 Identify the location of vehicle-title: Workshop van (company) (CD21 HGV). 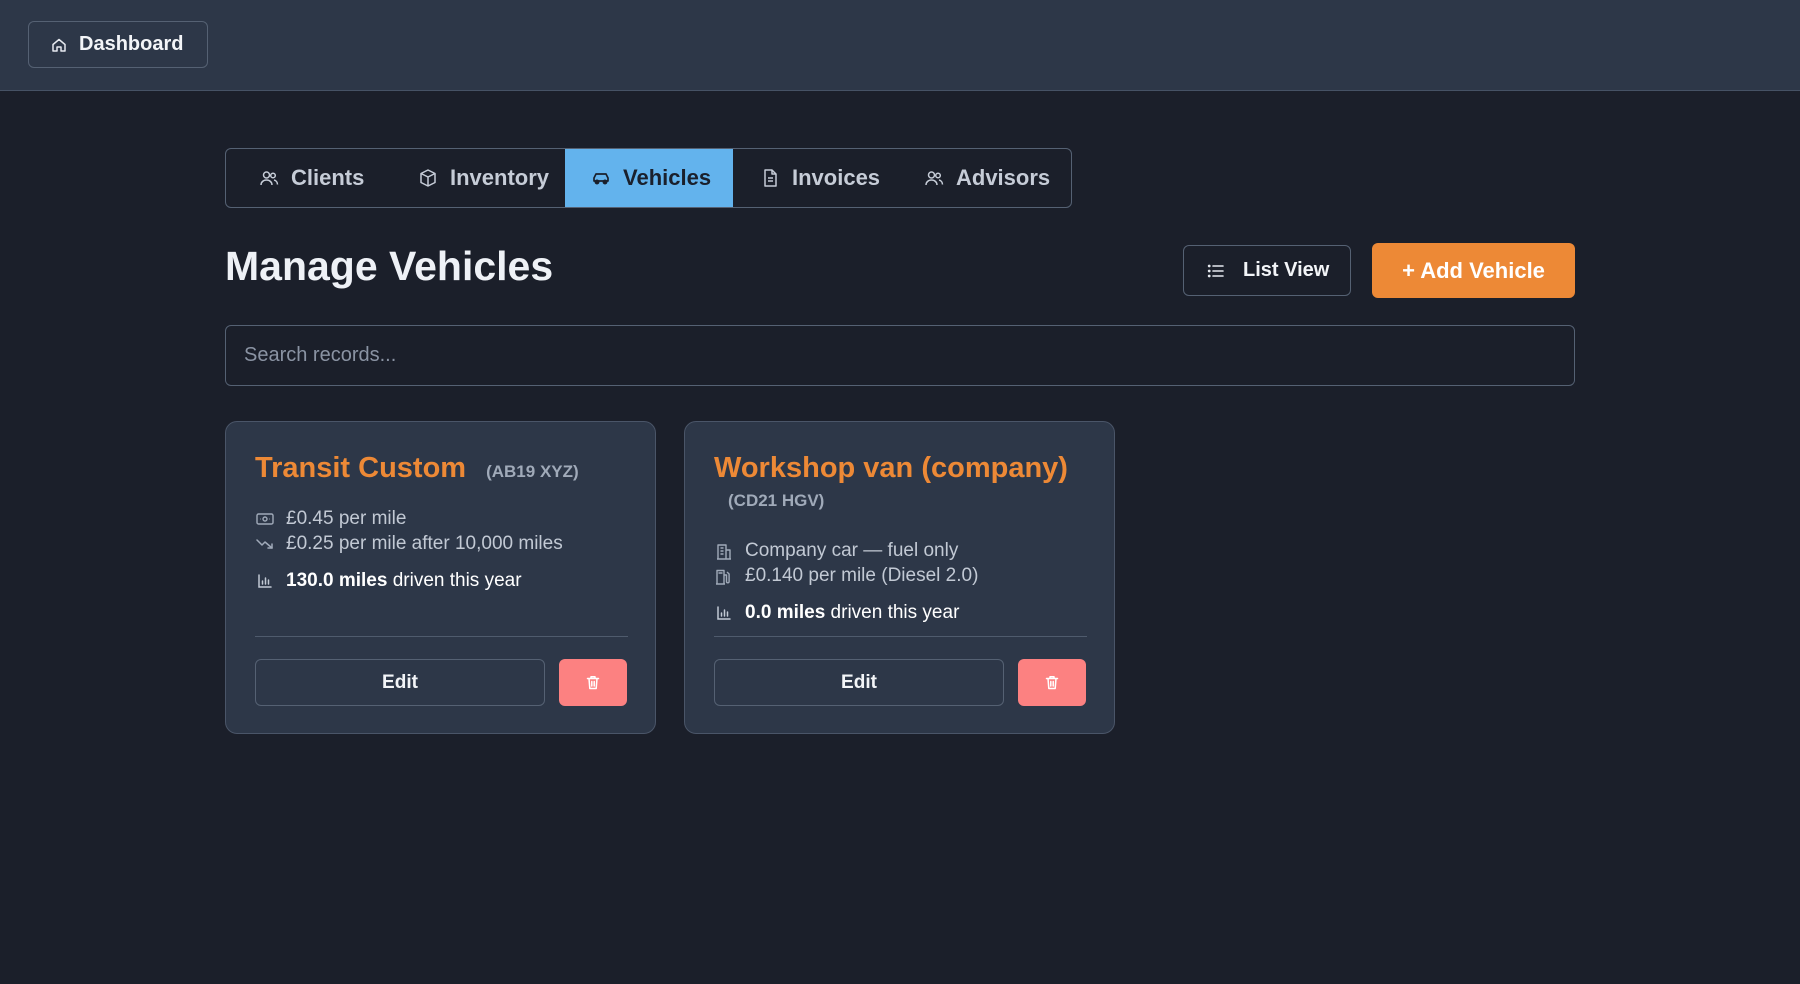
(904, 481).